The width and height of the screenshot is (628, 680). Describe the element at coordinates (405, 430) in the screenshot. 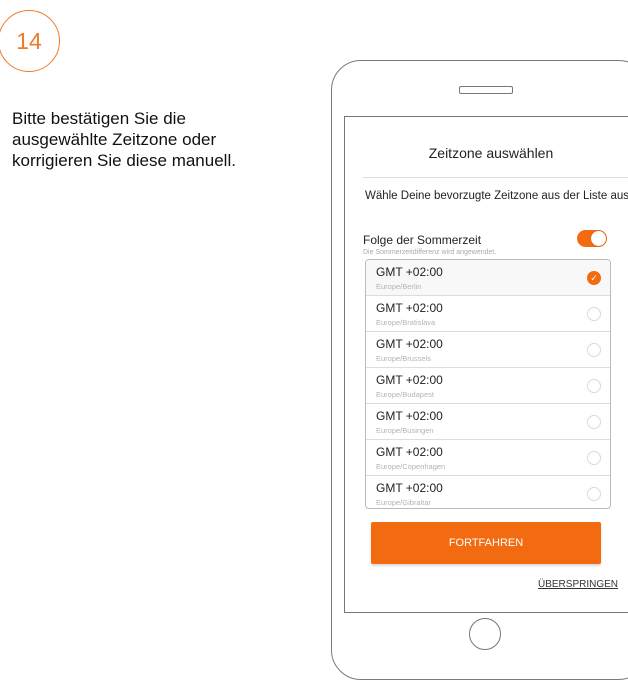

I see `timezone-city: Europe/Busingen` at that location.